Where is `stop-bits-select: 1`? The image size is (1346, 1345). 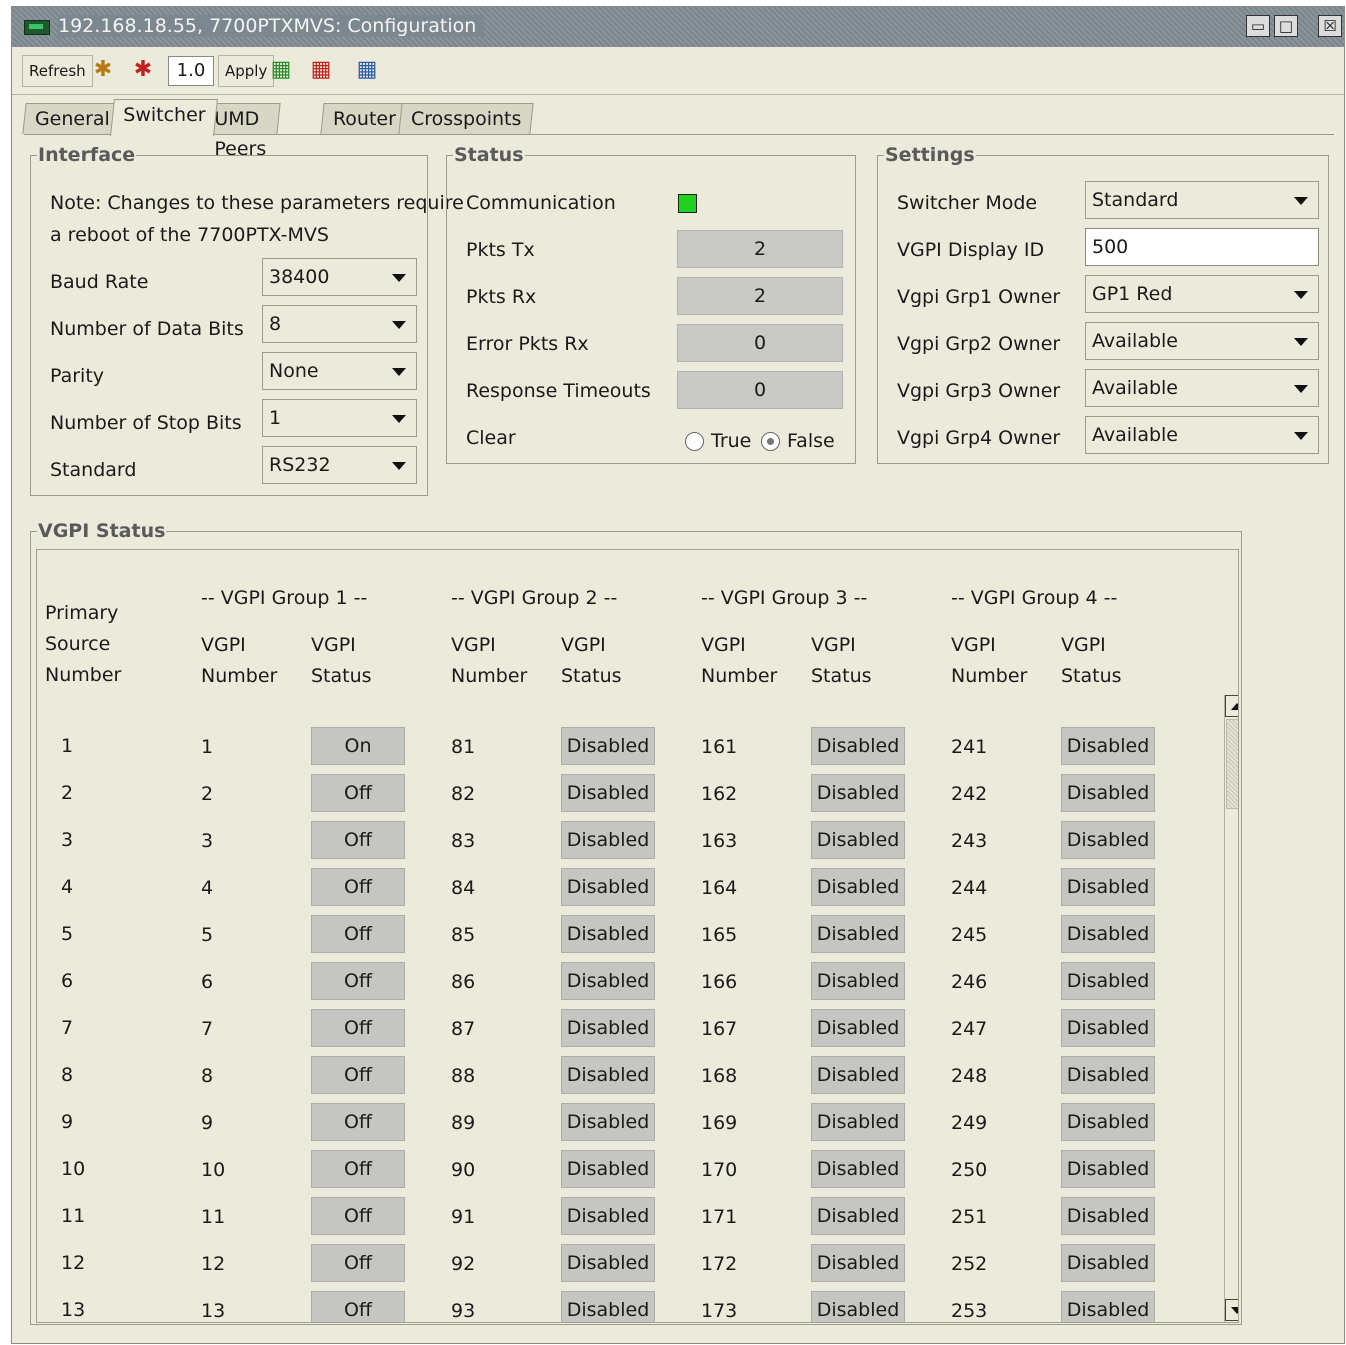 stop-bits-select: 1 is located at coordinates (339, 418).